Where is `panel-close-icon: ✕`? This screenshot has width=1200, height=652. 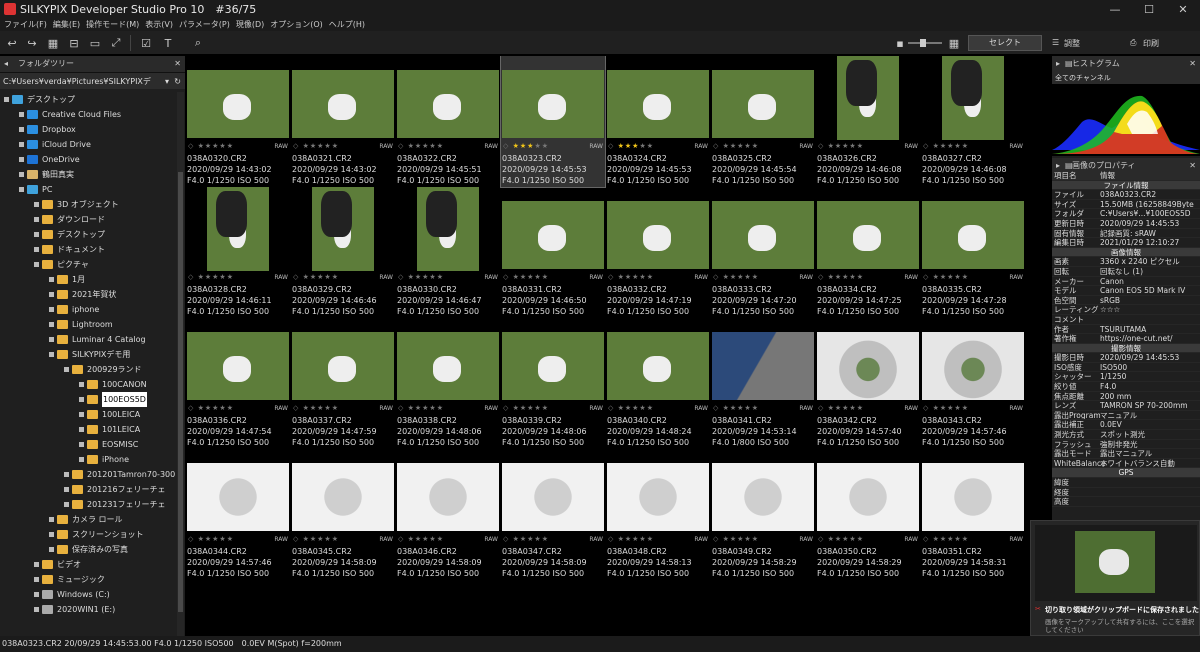
panel-close-icon: ✕ is located at coordinates (177, 64).